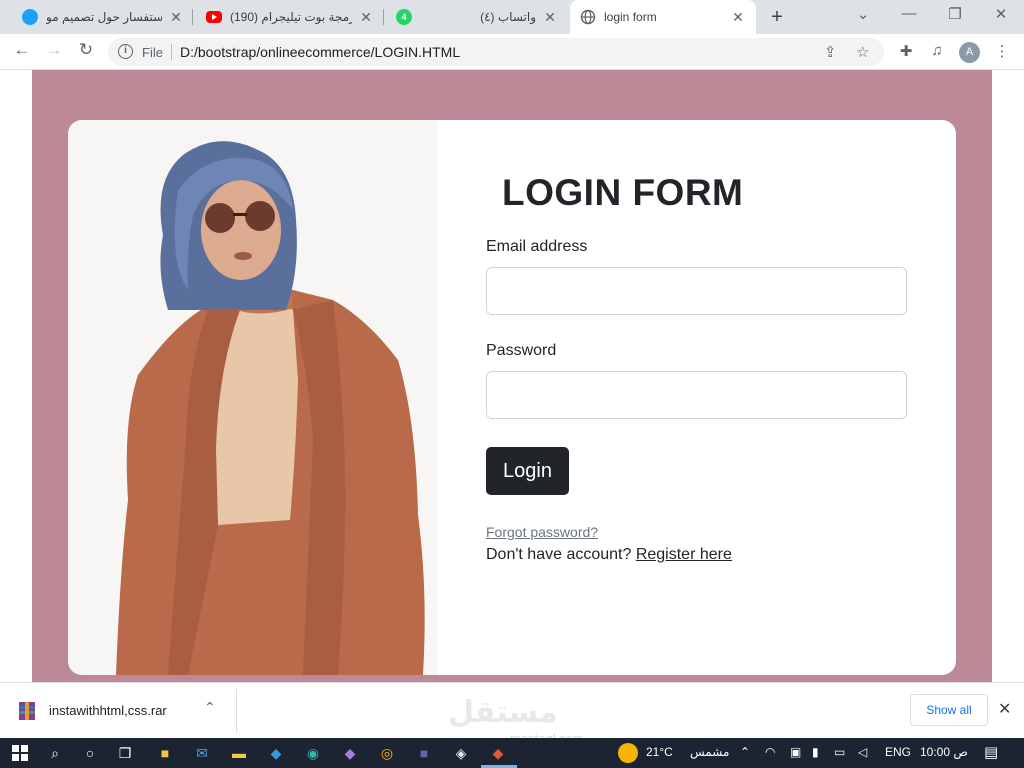  Describe the element at coordinates (108, 710) in the screenshot. I see `download-file-name: instawithhtml,css.rar` at that location.